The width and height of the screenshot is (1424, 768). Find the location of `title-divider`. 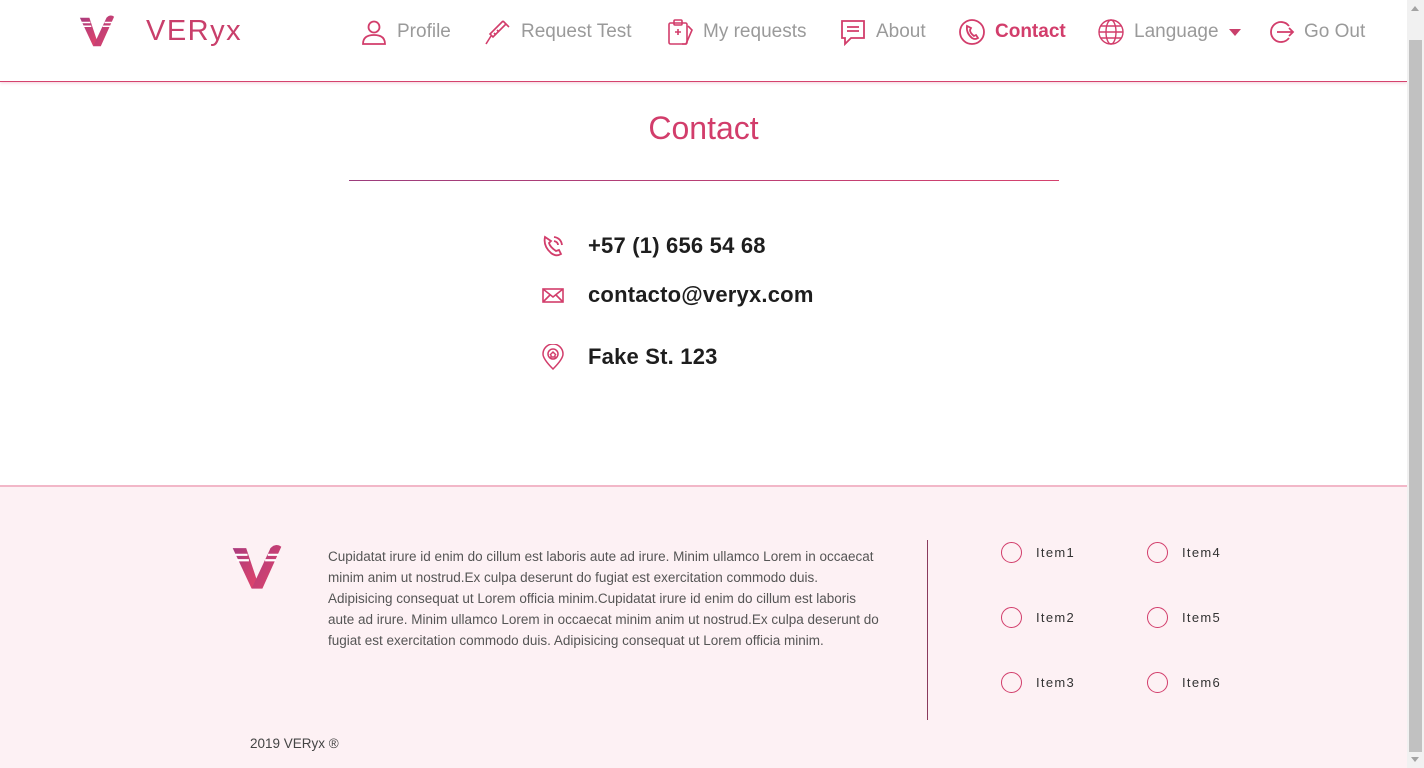

title-divider is located at coordinates (704, 180).